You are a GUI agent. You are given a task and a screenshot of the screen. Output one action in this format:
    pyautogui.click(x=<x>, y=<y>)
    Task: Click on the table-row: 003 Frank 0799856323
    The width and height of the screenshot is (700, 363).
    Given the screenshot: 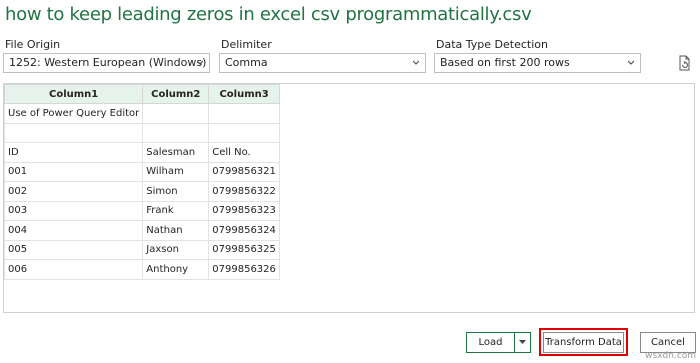 What is the action you would take?
    pyautogui.click(x=142, y=210)
    